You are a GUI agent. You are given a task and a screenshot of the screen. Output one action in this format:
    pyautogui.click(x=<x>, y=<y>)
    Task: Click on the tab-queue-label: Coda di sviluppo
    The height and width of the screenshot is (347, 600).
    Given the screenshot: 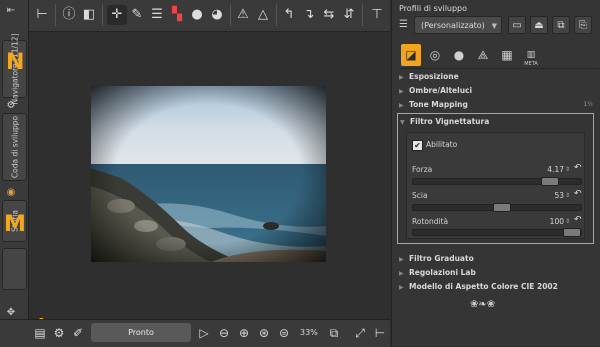 What is the action you would take?
    pyautogui.click(x=14, y=147)
    